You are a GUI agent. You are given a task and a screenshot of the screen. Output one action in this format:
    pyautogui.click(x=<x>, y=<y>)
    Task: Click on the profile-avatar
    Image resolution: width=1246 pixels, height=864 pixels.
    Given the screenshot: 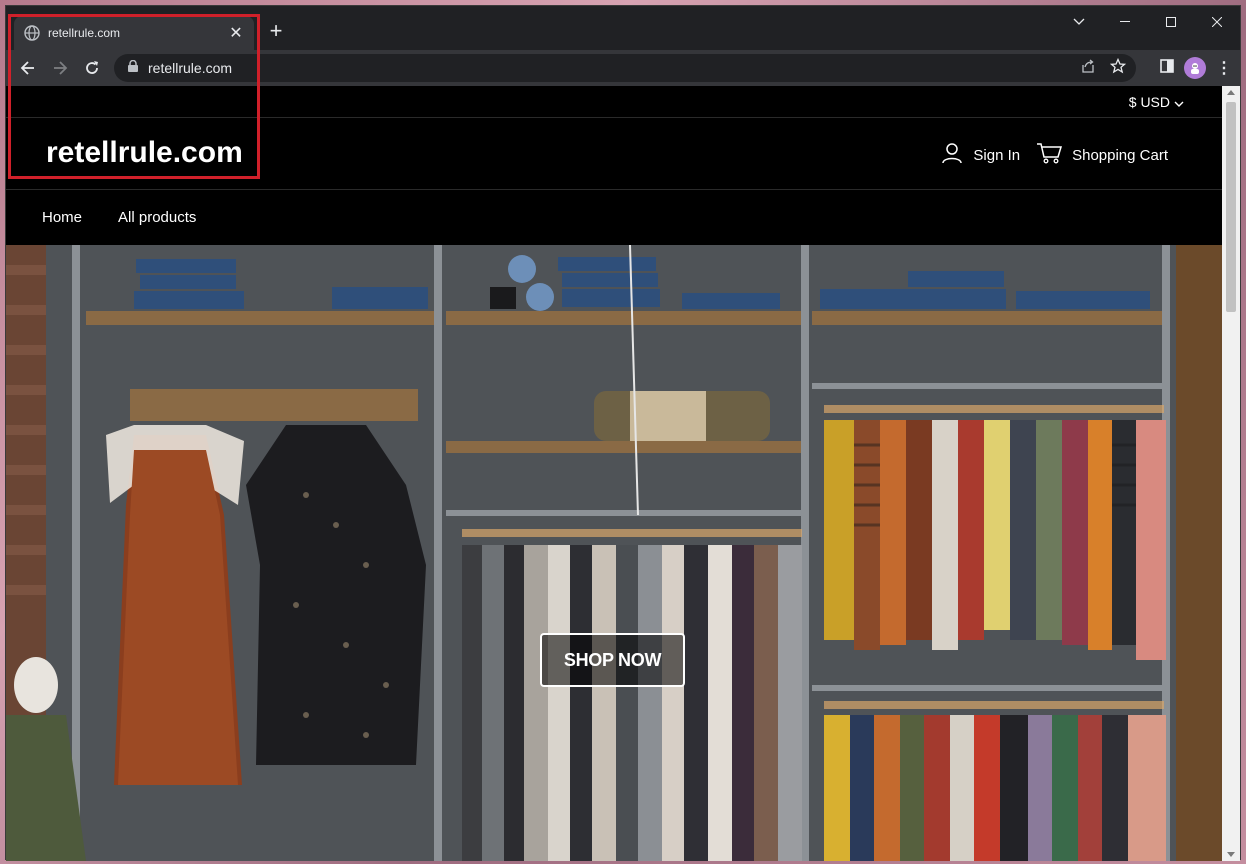 What is the action you would take?
    pyautogui.click(x=1195, y=68)
    